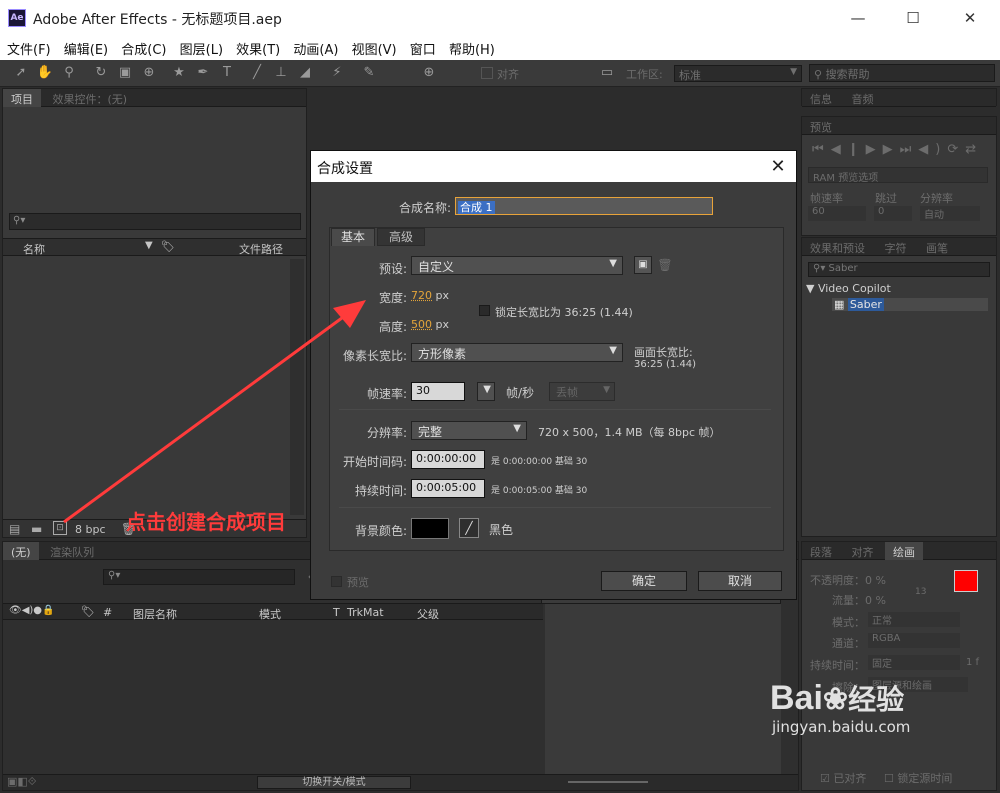  I want to click on column-file-path: 文件路径, so click(261, 249).